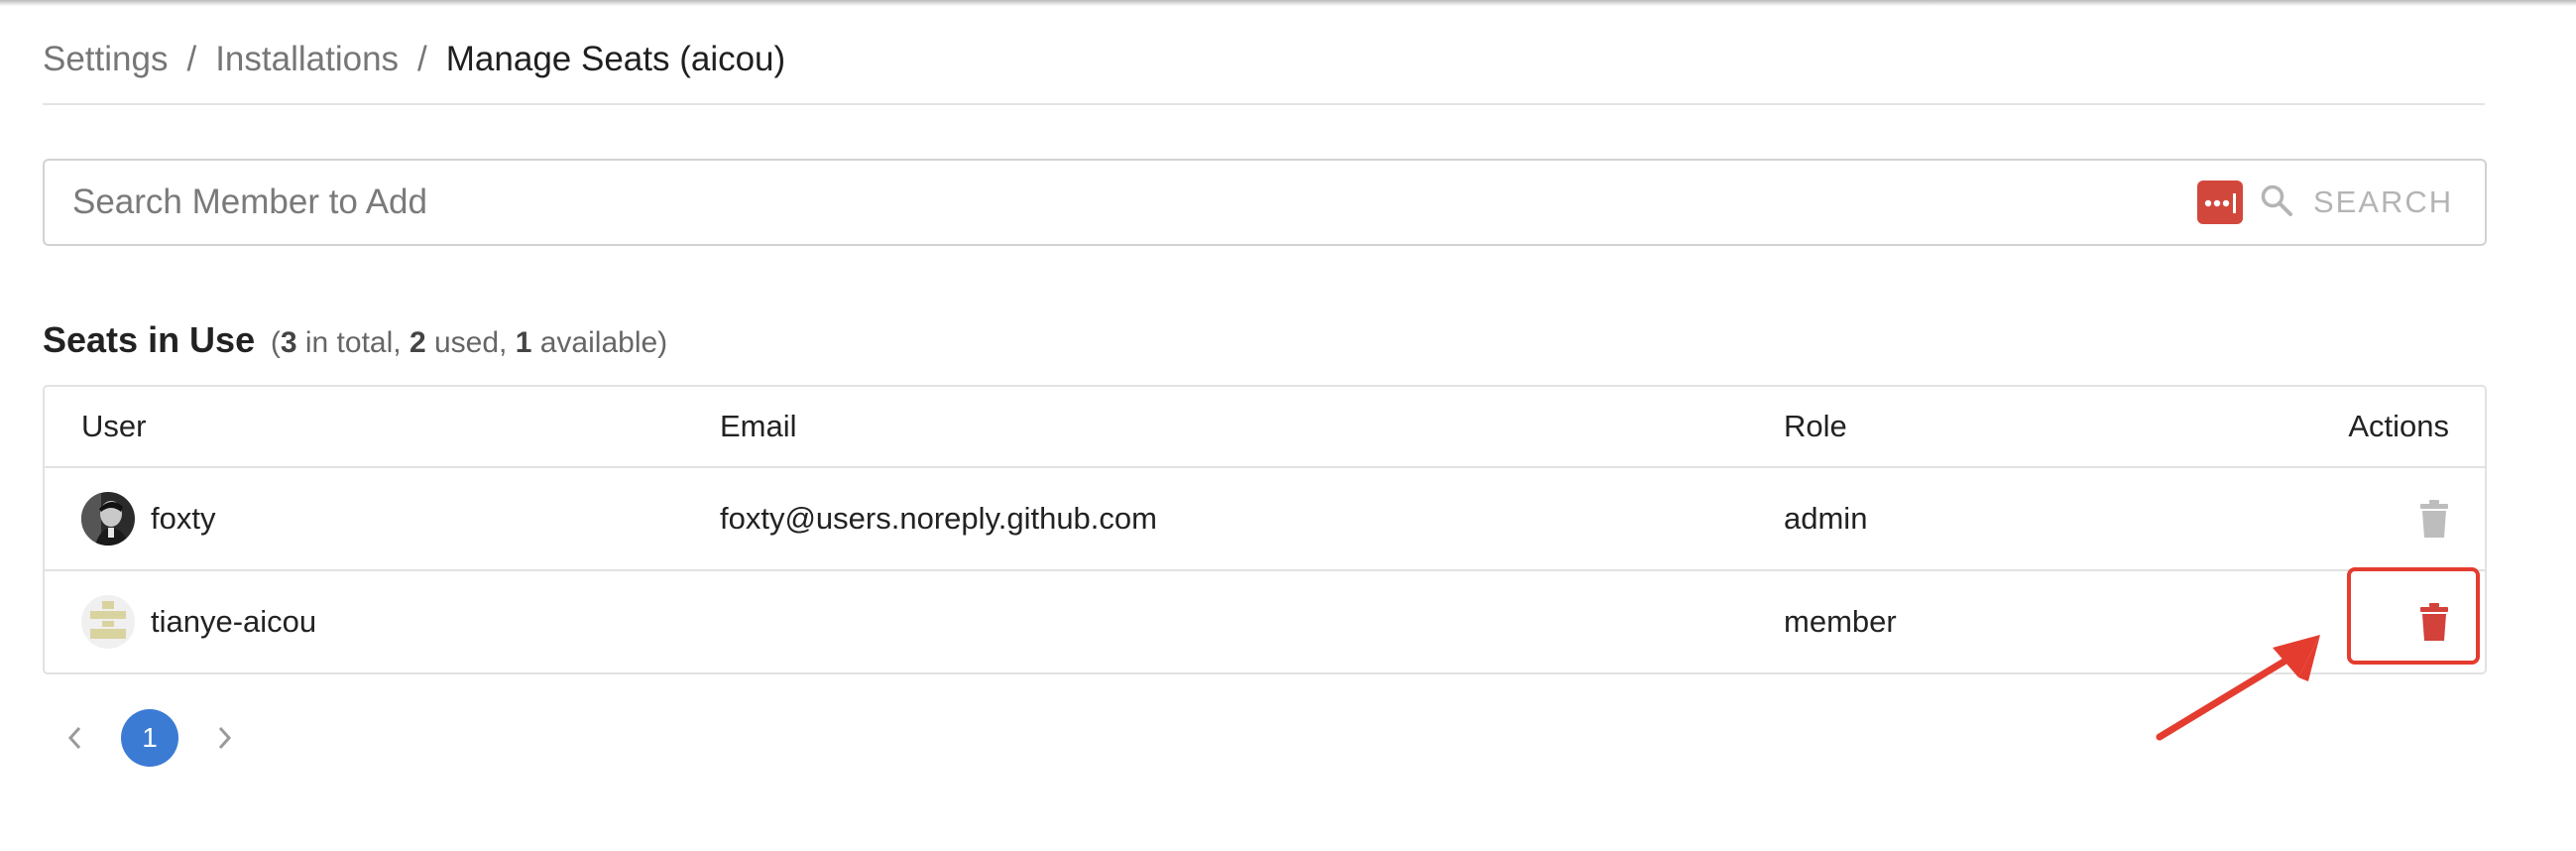 The height and width of the screenshot is (851, 2576). What do you see at coordinates (2413, 616) in the screenshot?
I see `annotation-highlight-box` at bounding box center [2413, 616].